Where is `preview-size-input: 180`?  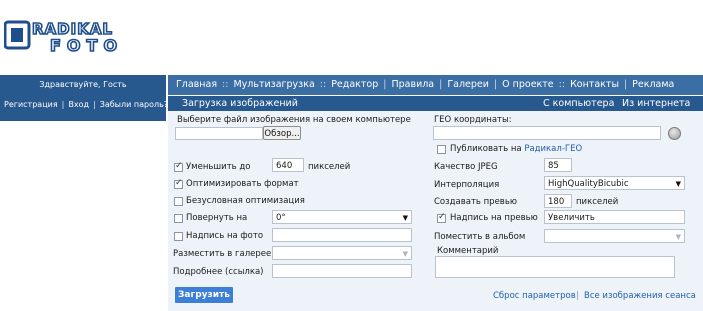
preview-size-input: 180 is located at coordinates (558, 201).